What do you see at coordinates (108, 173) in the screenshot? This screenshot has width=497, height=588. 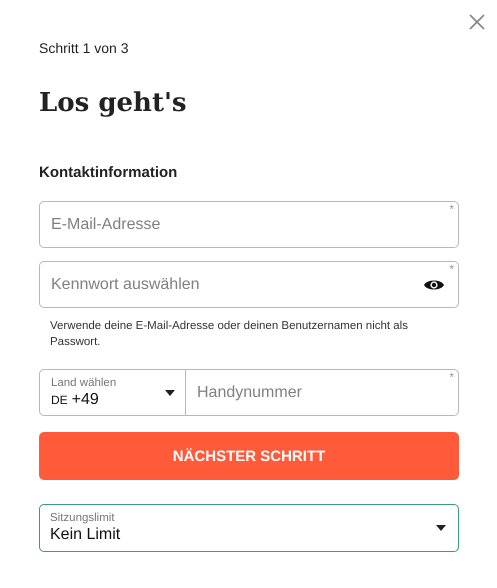 I see `section-heading: Kontaktinformation` at bounding box center [108, 173].